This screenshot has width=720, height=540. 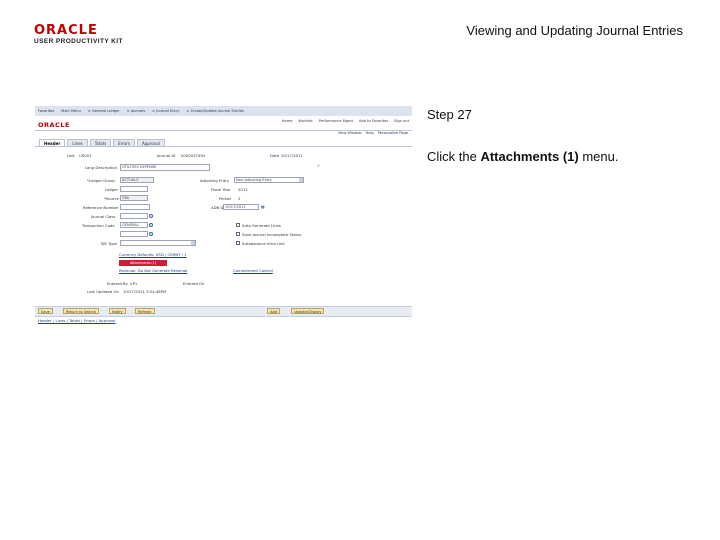 What do you see at coordinates (529, 156) in the screenshot?
I see `instruction-target: Attachments (1)` at bounding box center [529, 156].